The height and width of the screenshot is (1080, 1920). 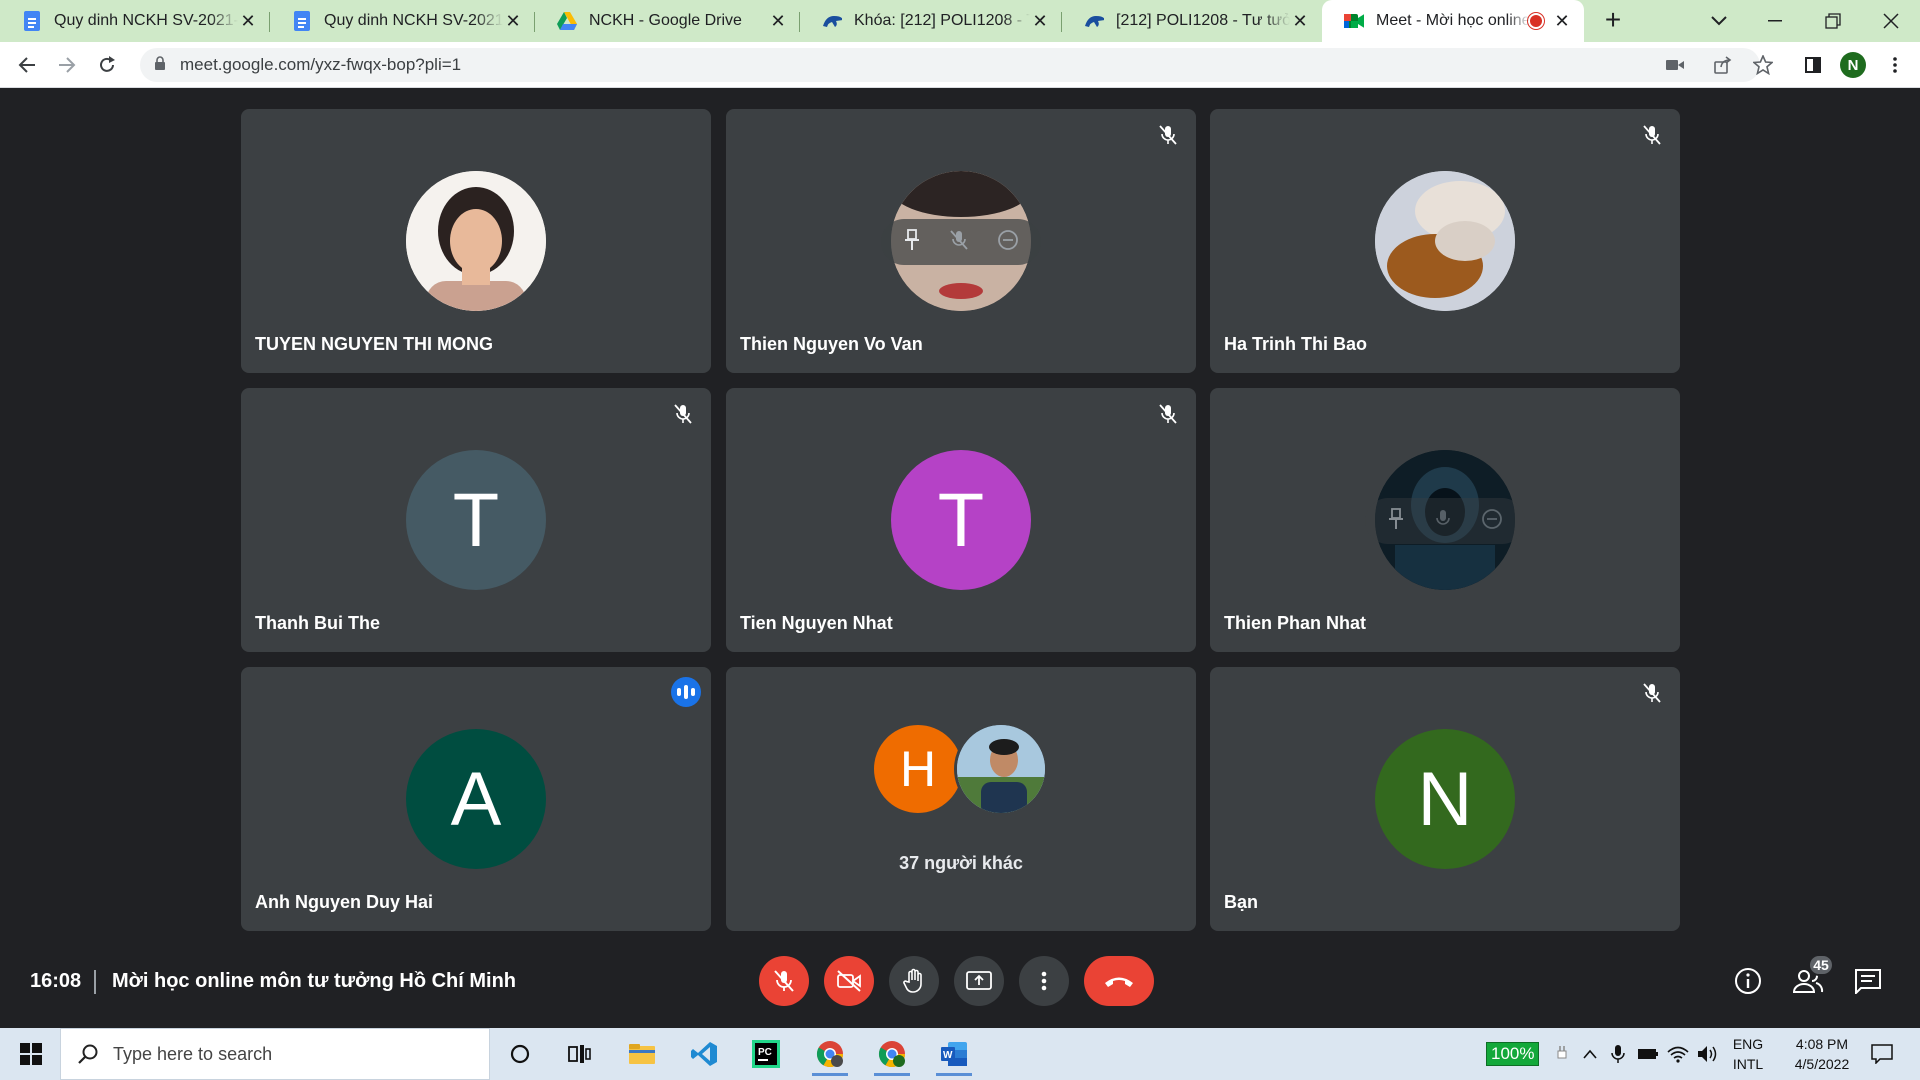 I want to click on notifications-button, so click(x=1882, y=1054).